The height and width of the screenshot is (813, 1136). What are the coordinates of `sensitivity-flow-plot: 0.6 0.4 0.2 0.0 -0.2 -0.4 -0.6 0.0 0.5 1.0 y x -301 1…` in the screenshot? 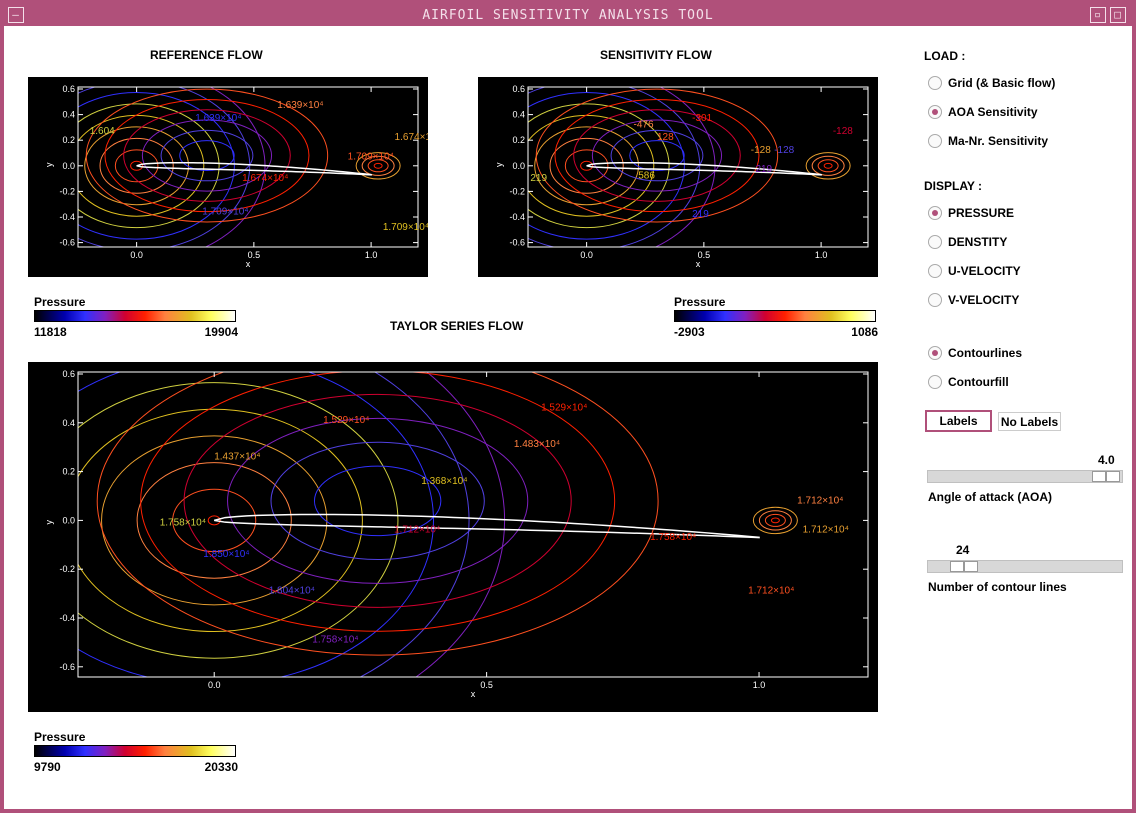 It's located at (678, 177).